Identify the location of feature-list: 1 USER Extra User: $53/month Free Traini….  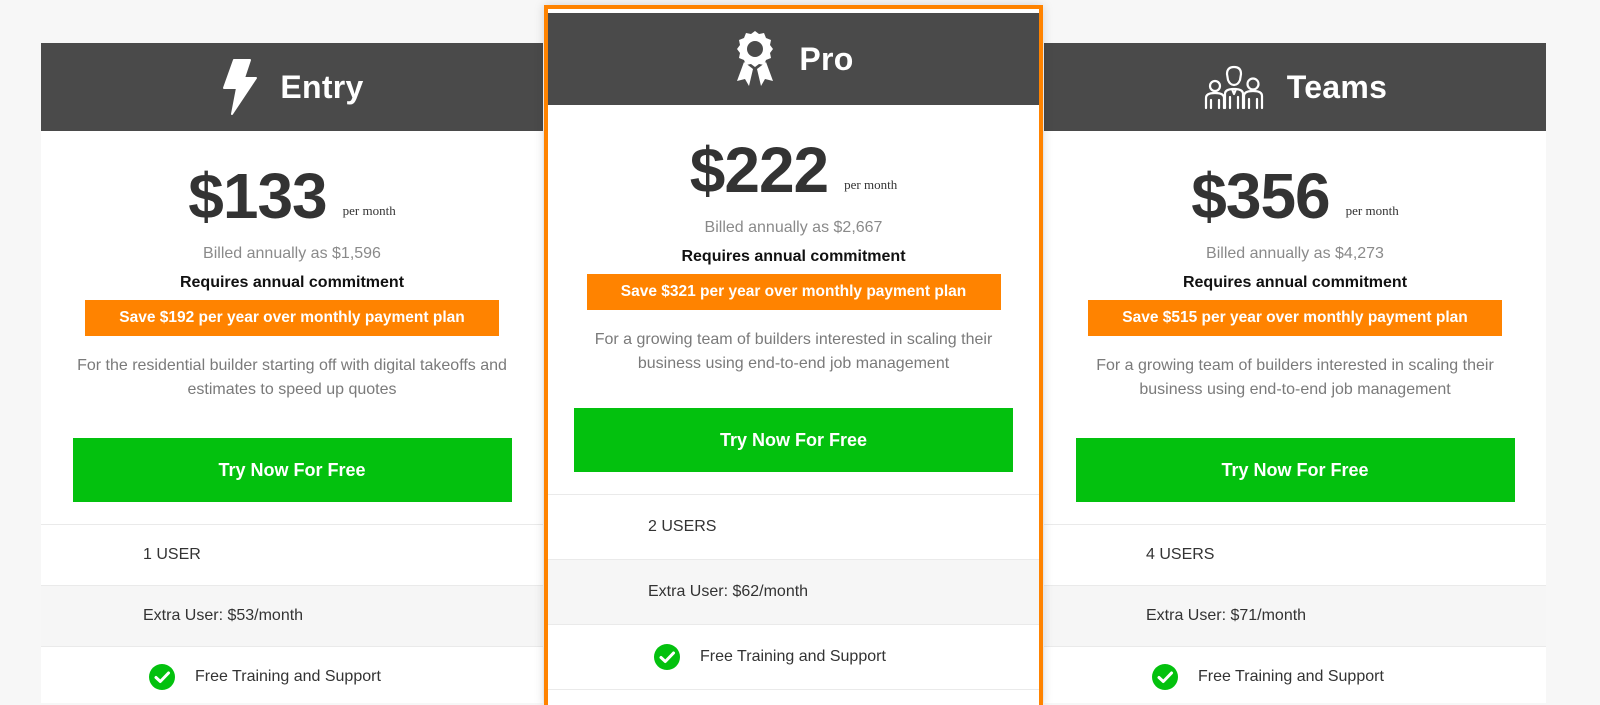
(292, 613).